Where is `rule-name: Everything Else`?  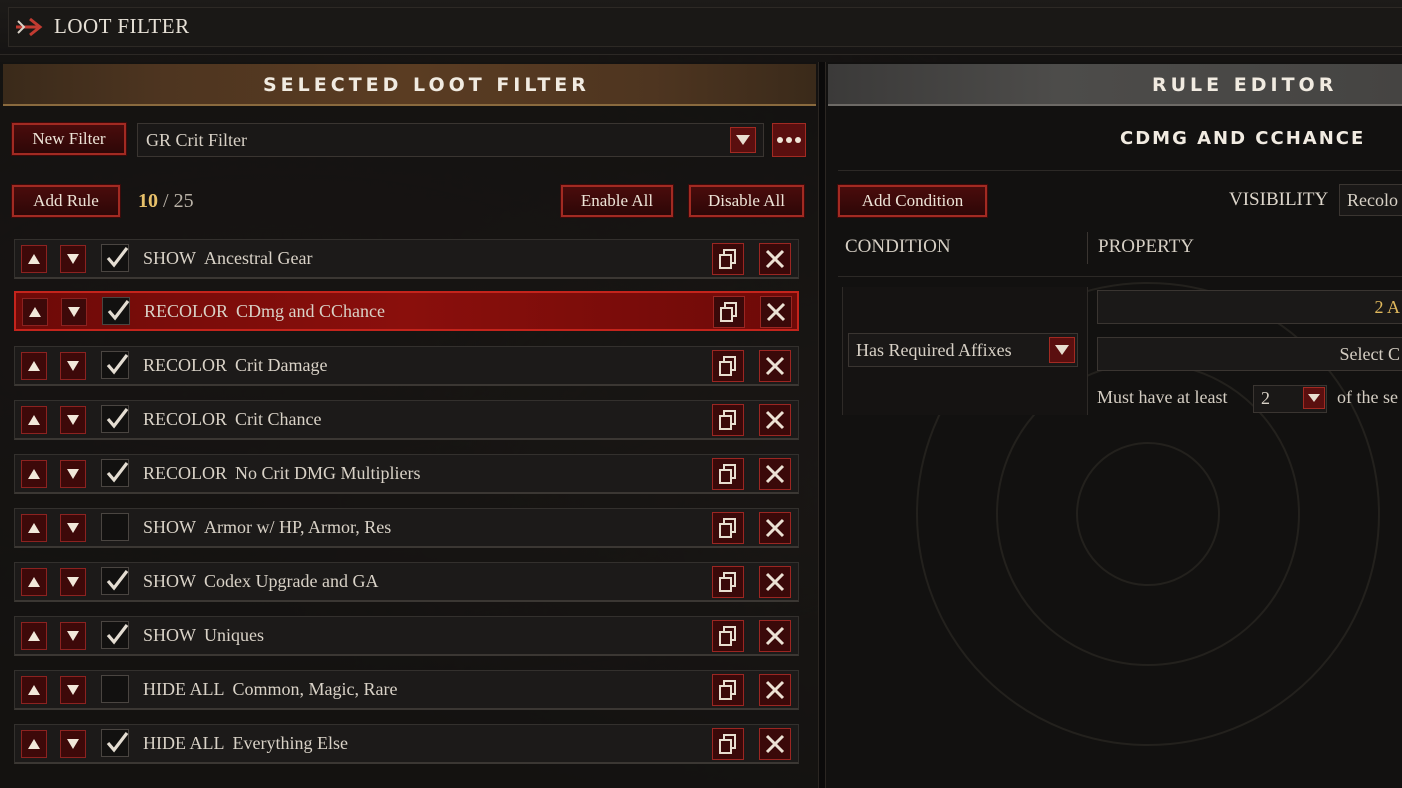 rule-name: Everything Else is located at coordinates (290, 743).